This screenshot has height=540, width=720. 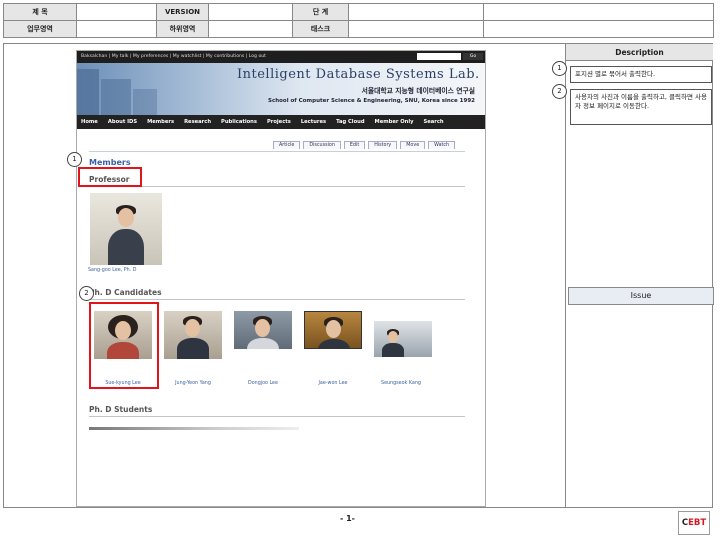 What do you see at coordinates (442, 145) in the screenshot?
I see `tab-watch: Watch` at bounding box center [442, 145].